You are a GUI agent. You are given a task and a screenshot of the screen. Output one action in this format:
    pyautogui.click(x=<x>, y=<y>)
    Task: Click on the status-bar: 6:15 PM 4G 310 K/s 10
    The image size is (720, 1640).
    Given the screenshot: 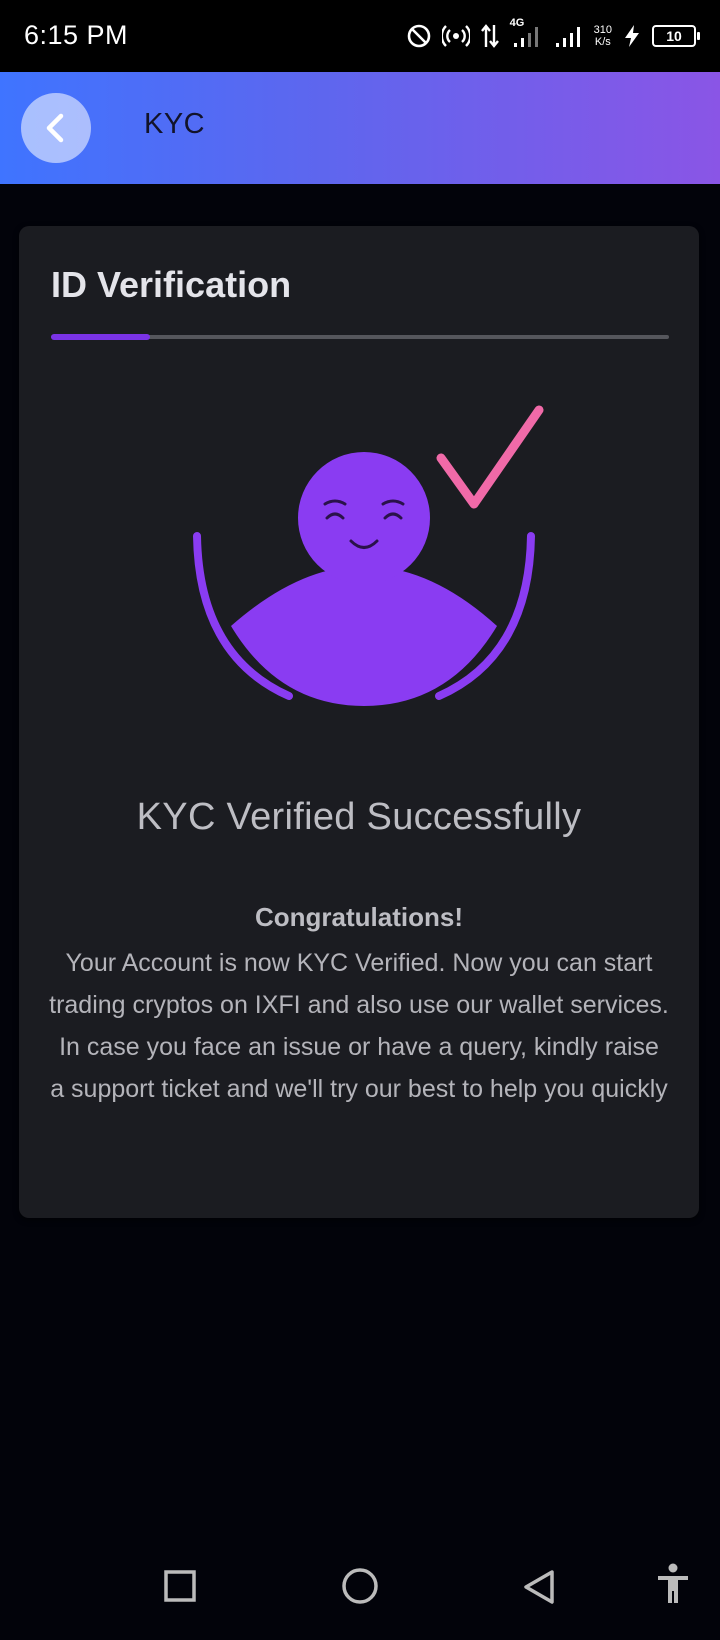 What is the action you would take?
    pyautogui.click(x=360, y=36)
    